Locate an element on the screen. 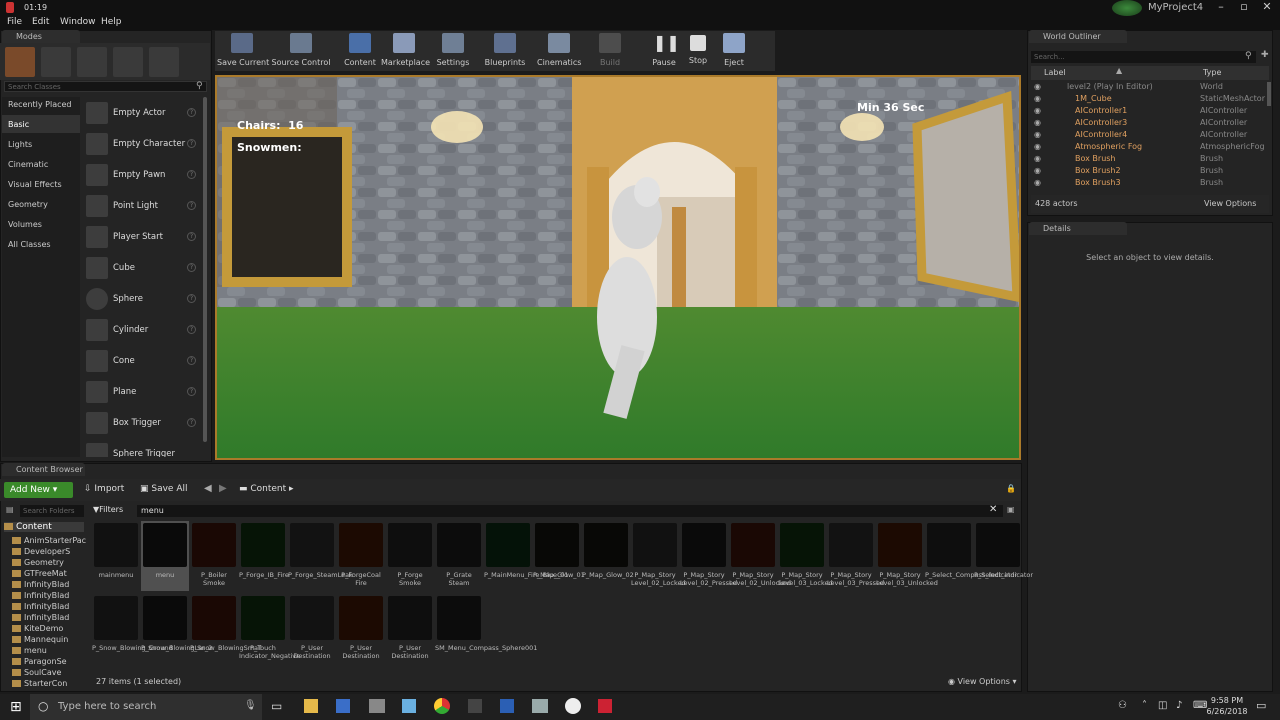 The height and width of the screenshot is (720, 1280). minimize-button: – is located at coordinates (1221, 7).